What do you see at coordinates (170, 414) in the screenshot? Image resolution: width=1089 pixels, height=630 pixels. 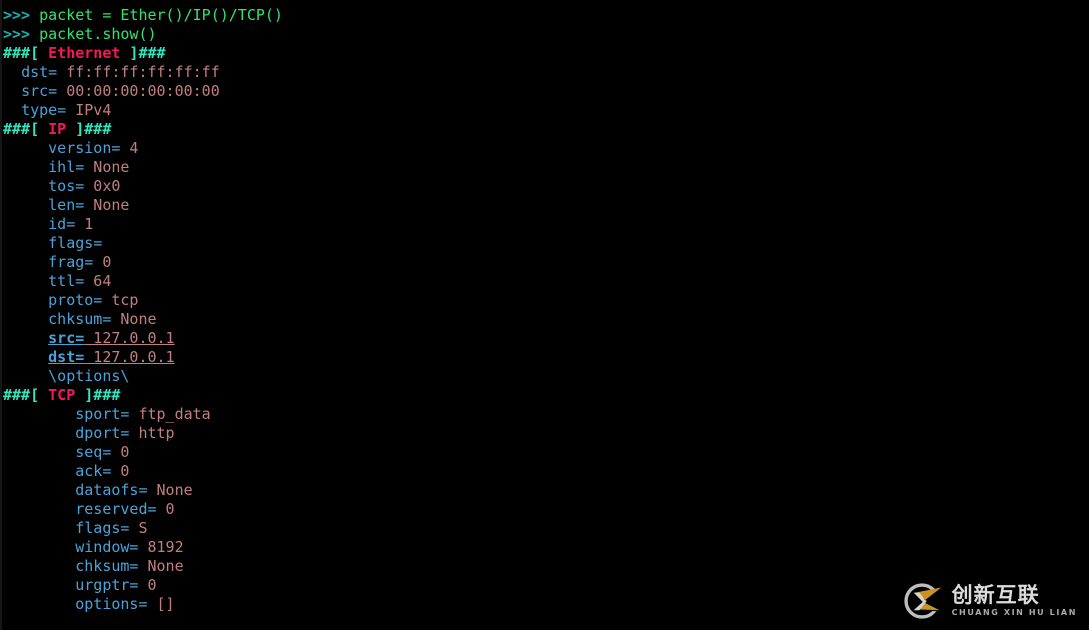 I see `field-value: ftp_data` at bounding box center [170, 414].